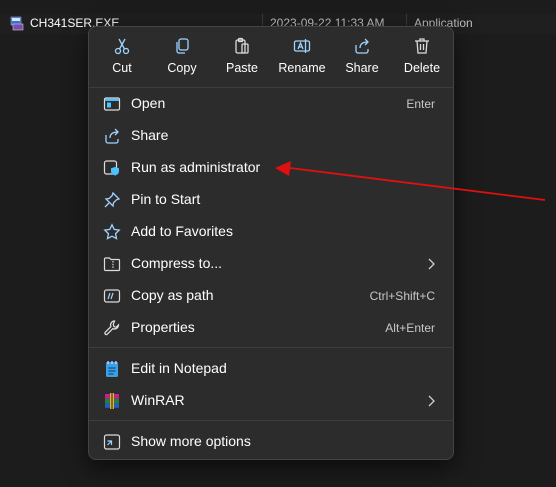  I want to click on menu-item-winrar: WinRAR, so click(271, 401).